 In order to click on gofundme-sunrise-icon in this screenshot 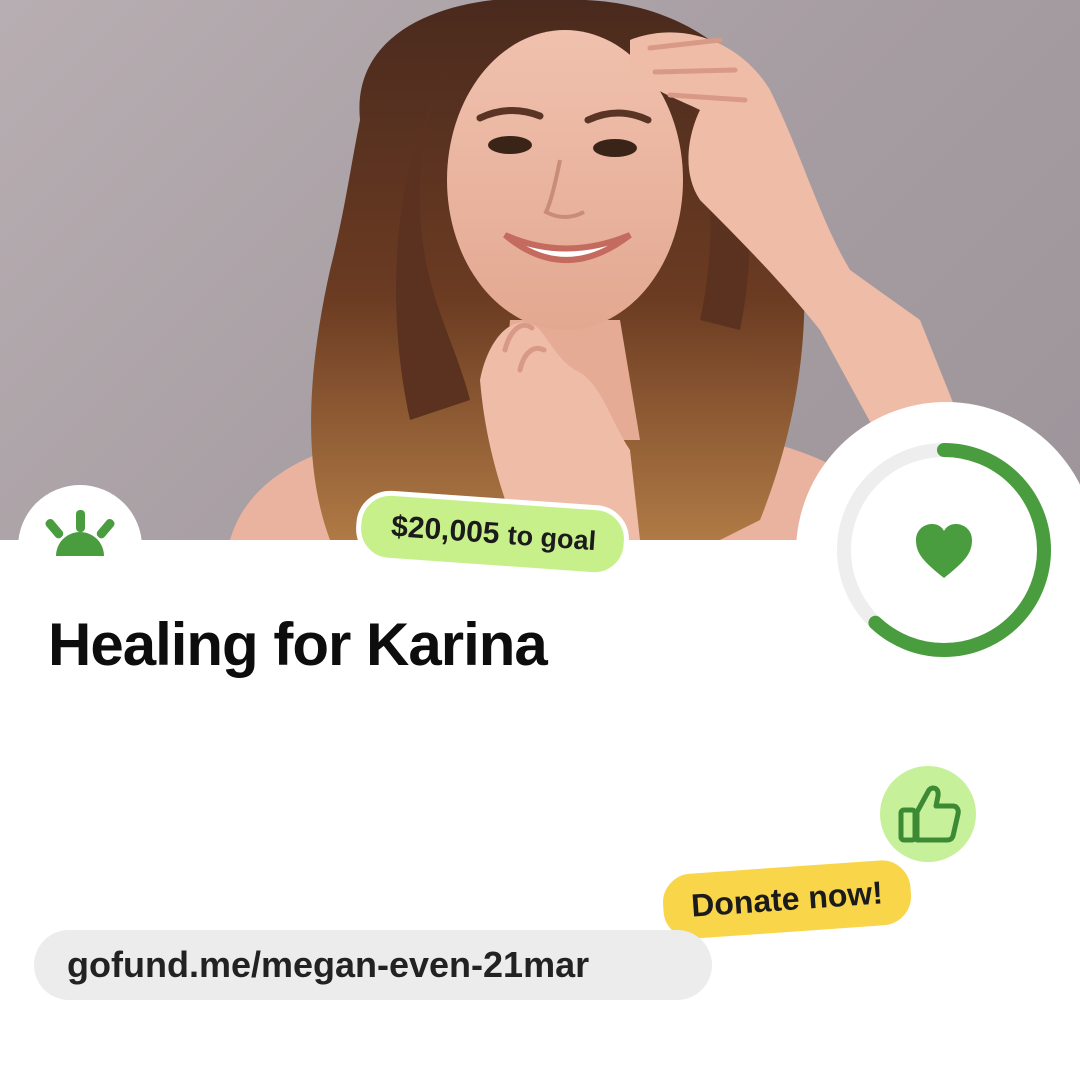, I will do `click(80, 533)`.